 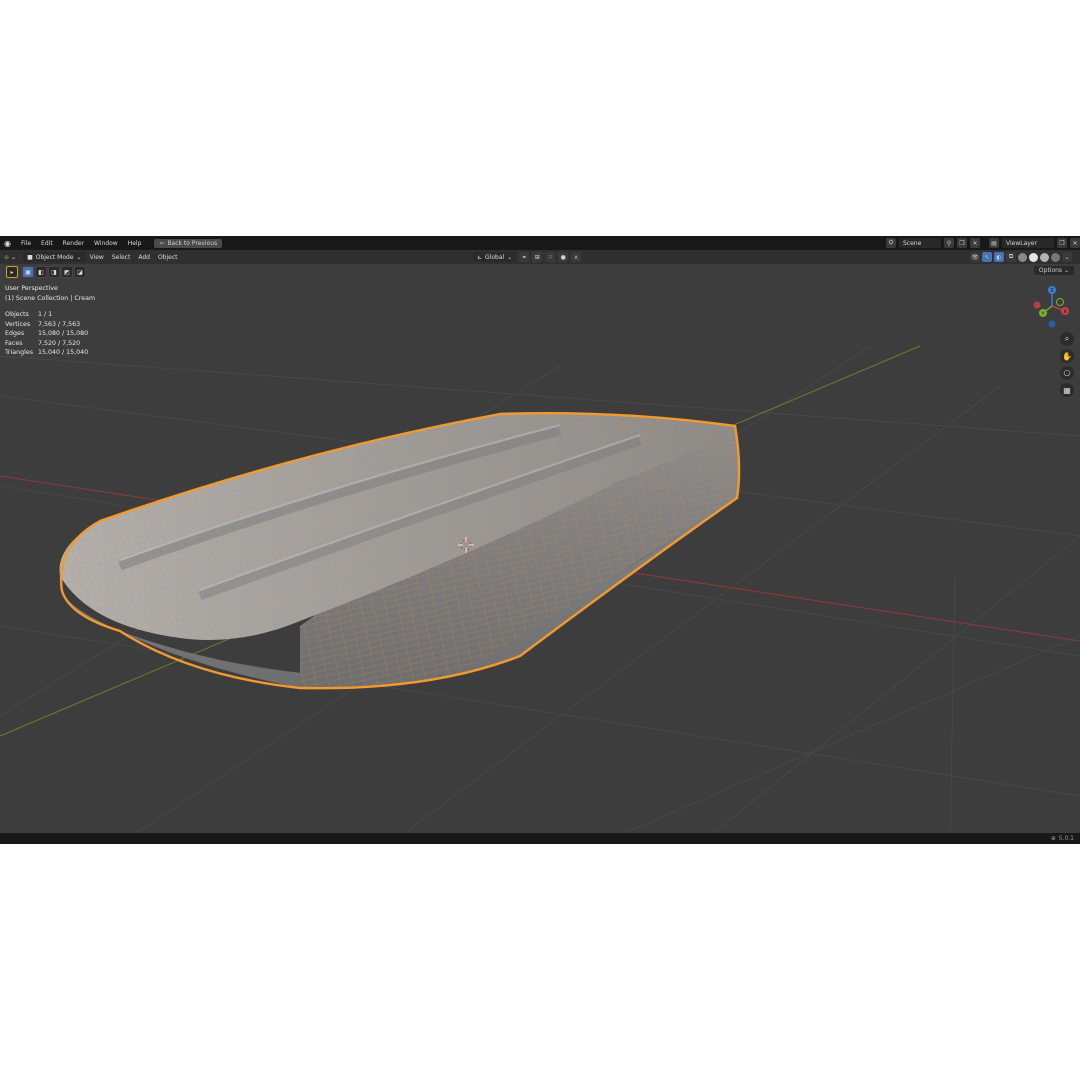 I want to click on stat-row: Triangles 15,040 / 15,040, so click(x=46, y=353).